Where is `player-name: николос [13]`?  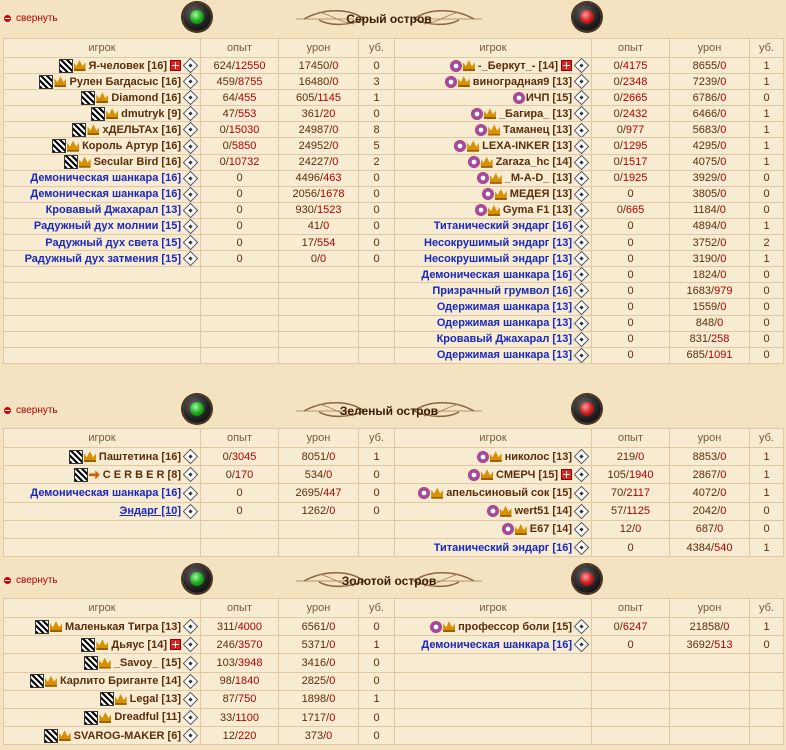 player-name: николос [13] is located at coordinates (538, 457).